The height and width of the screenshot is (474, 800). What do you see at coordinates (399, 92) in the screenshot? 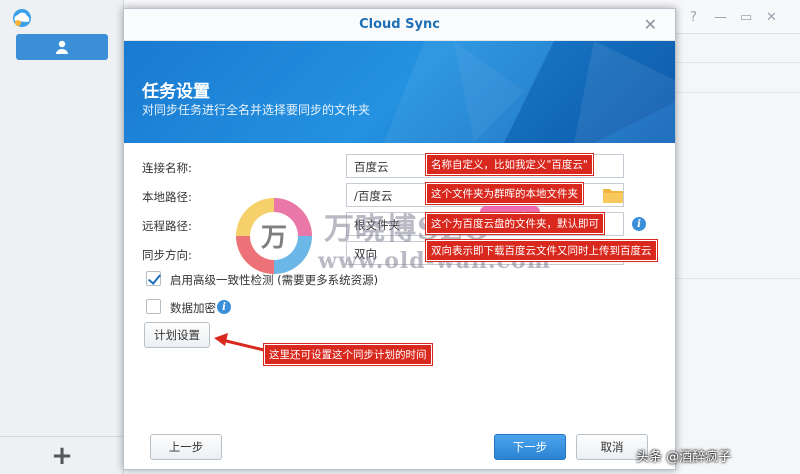
I see `dialog-banner: 任务设置 对同步任务进行全名并选择要同步的文件夹` at bounding box center [399, 92].